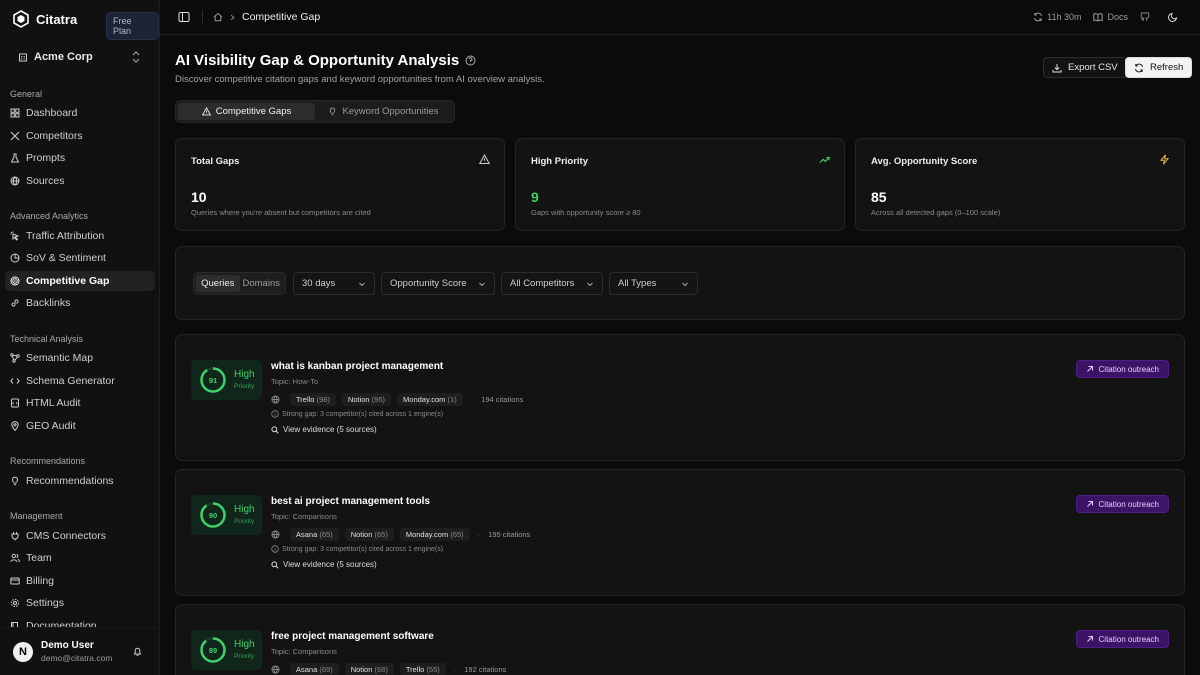 Image resolution: width=1200 pixels, height=675 pixels. What do you see at coordinates (226, 380) in the screenshot?
I see `priority-badge: 91 High Priority` at bounding box center [226, 380].